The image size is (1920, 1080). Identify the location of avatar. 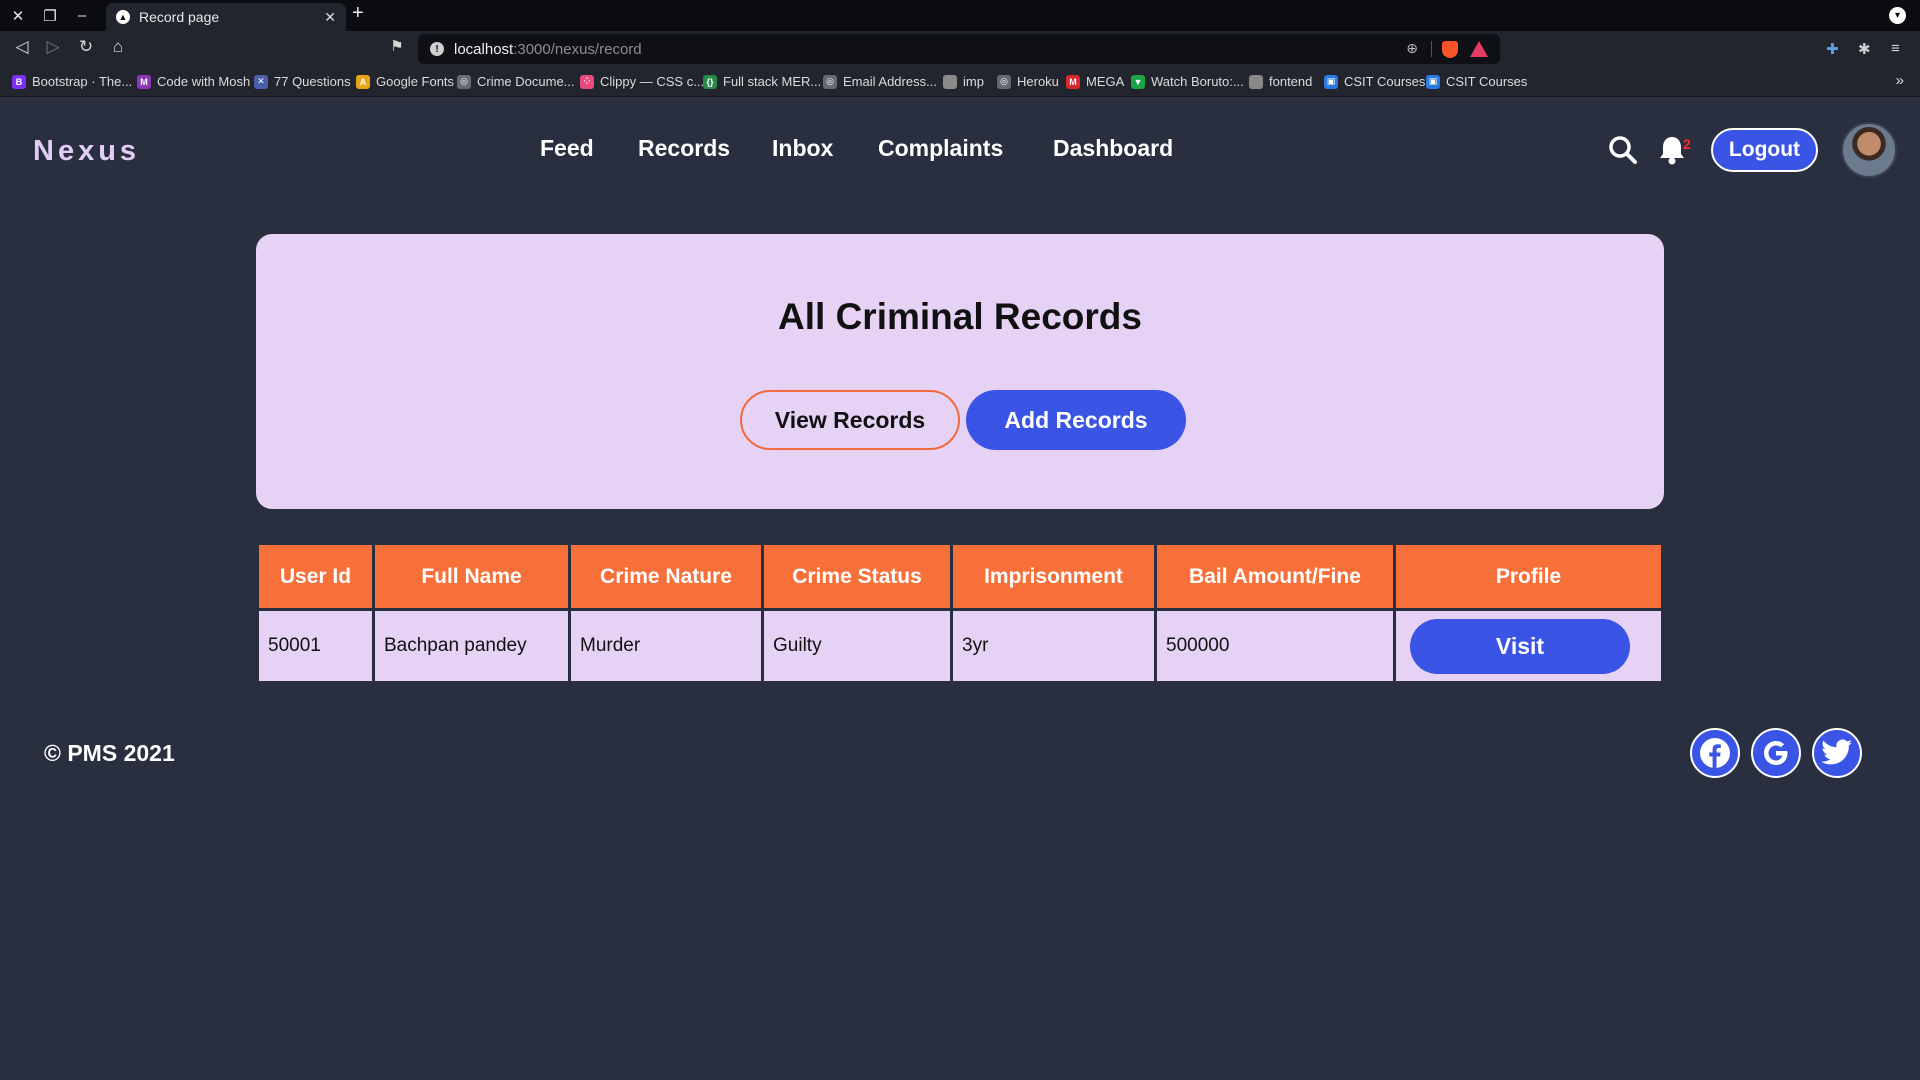
(1869, 150).